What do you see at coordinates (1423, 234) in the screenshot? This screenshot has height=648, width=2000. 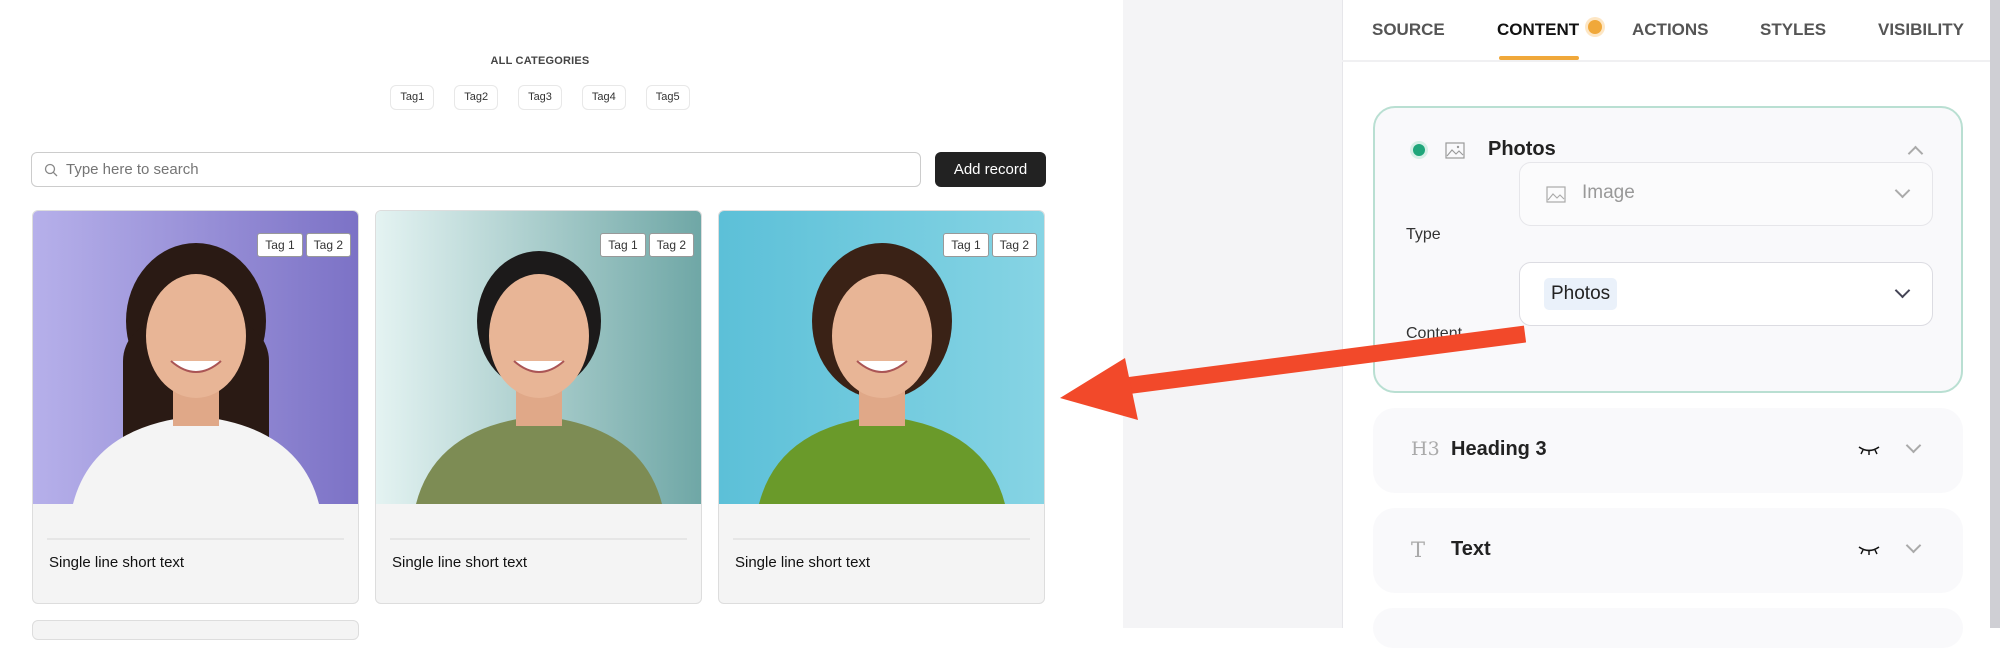 I see `type-label: Type` at bounding box center [1423, 234].